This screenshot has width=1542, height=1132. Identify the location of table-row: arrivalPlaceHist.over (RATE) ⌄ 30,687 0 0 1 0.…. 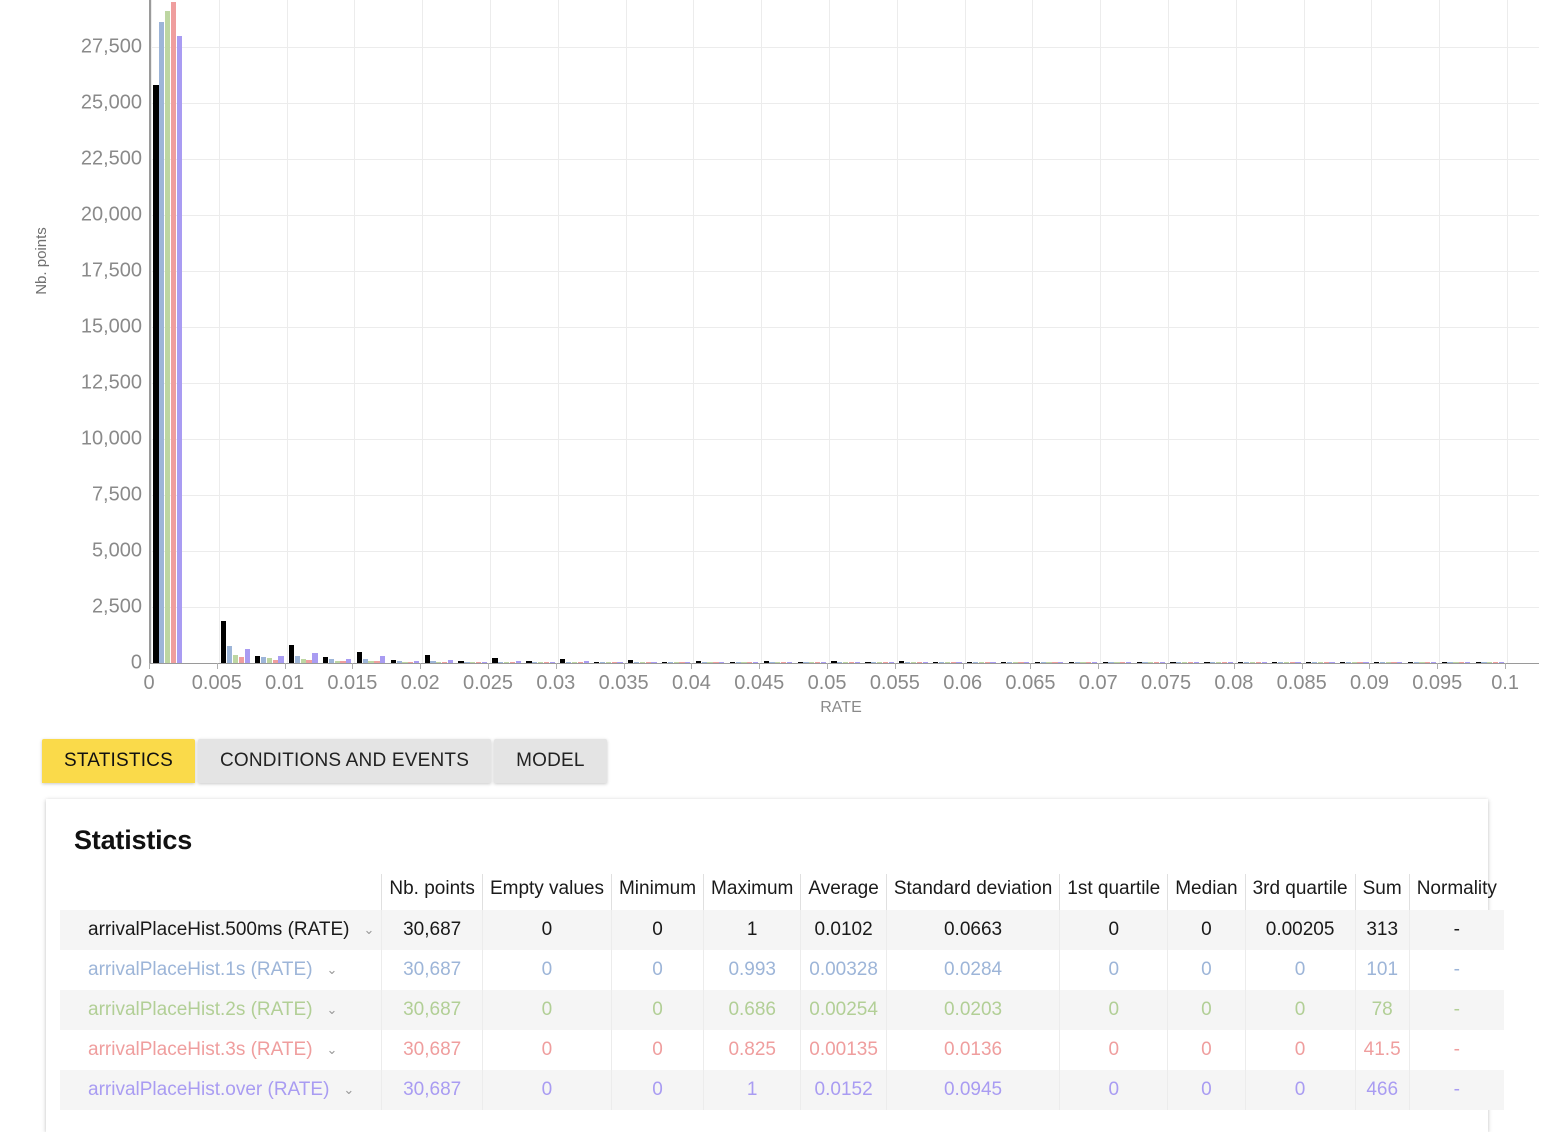
(782, 1090).